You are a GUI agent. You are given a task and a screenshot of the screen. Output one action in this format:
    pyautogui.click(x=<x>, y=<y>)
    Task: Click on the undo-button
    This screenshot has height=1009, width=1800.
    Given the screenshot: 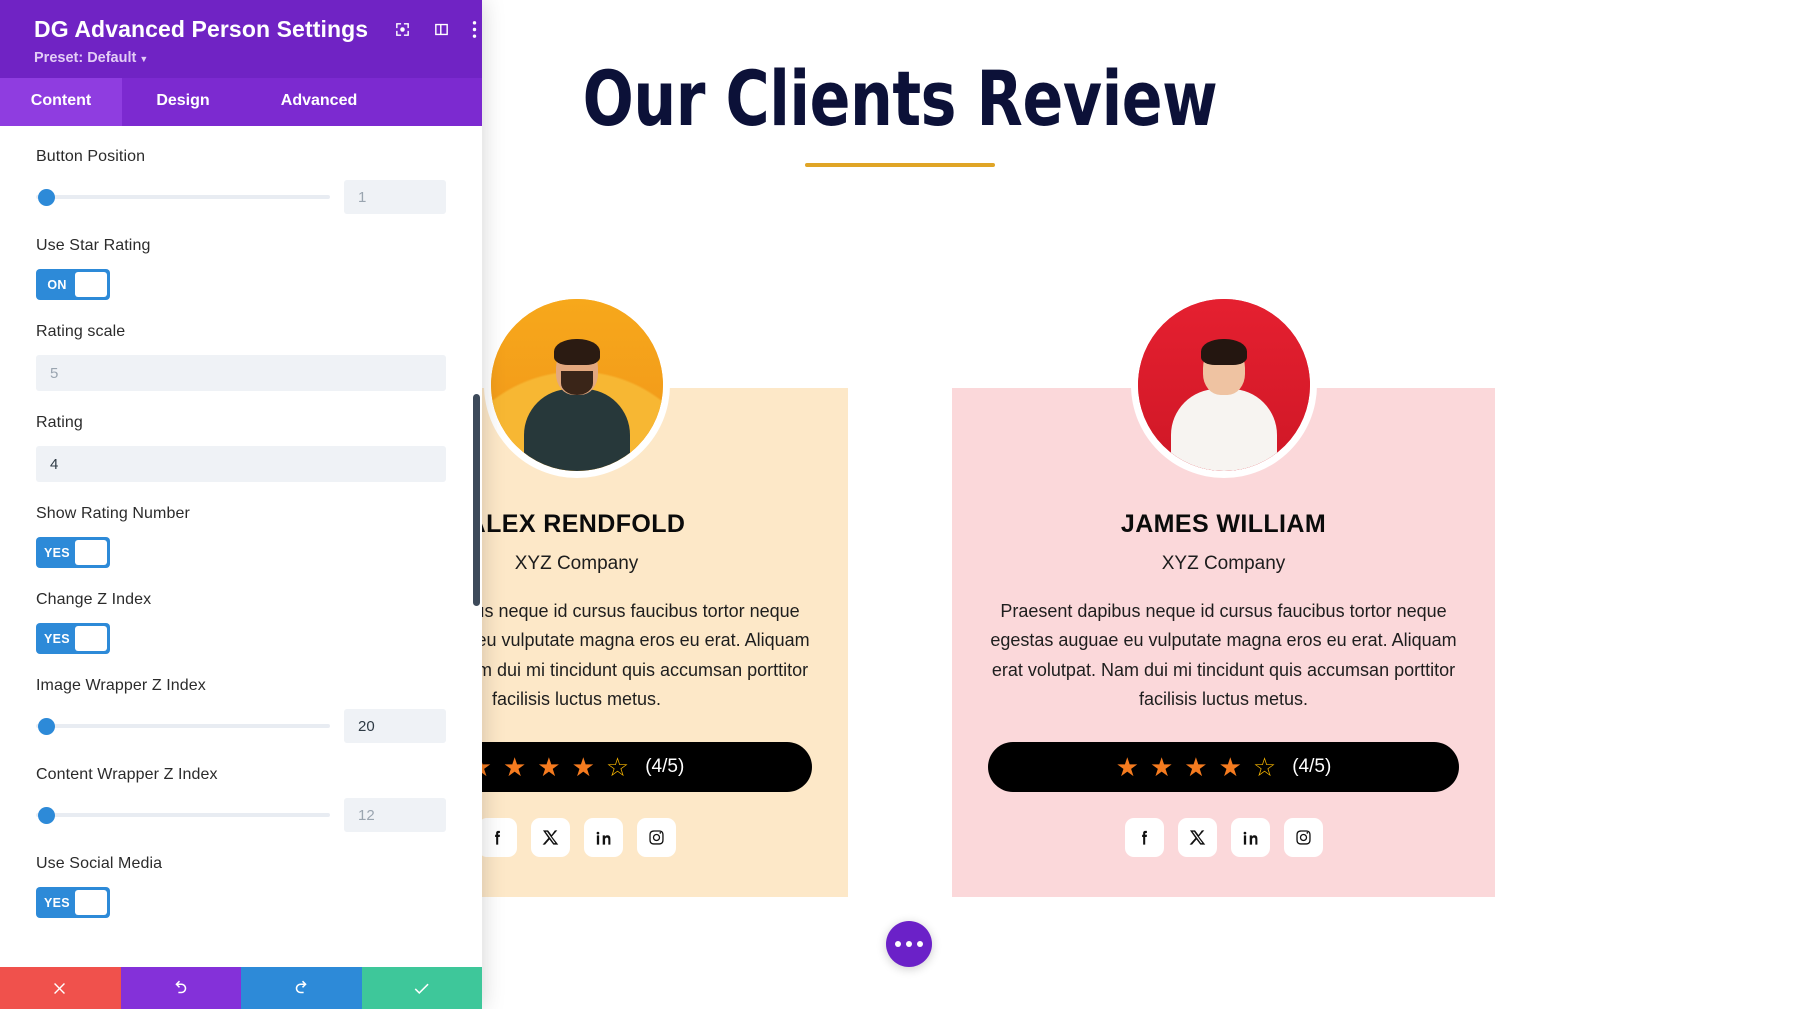 What is the action you would take?
    pyautogui.click(x=180, y=988)
    